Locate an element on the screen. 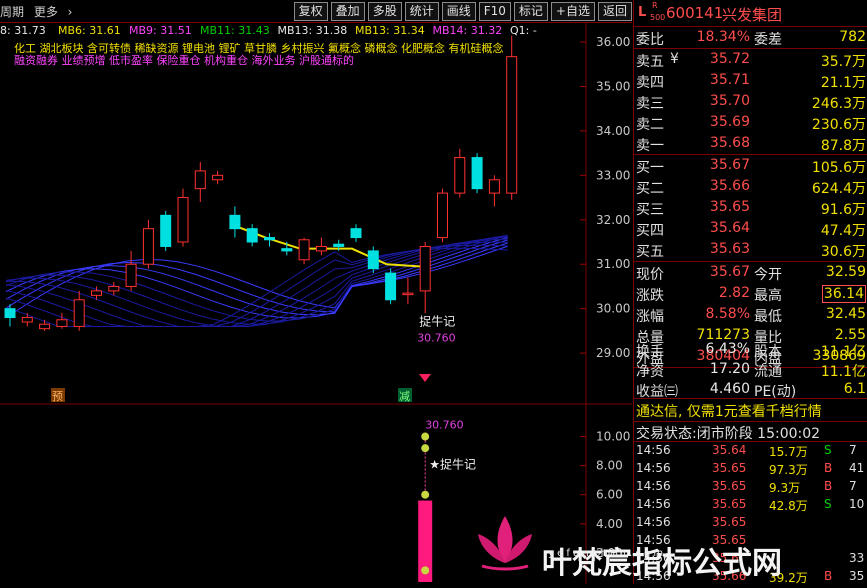 The height and width of the screenshot is (588, 867). webi-label: 委比 is located at coordinates (650, 40).